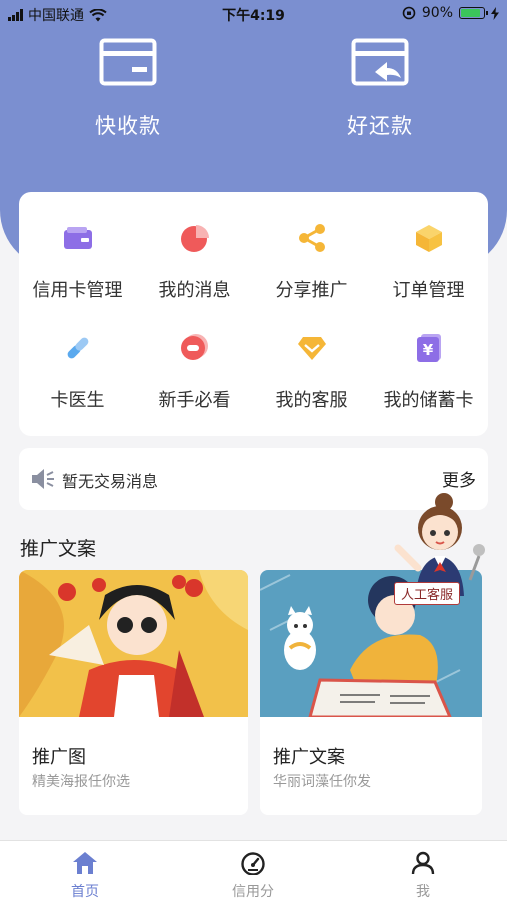 The height and width of the screenshot is (900, 507). What do you see at coordinates (428, 261) in the screenshot?
I see `grid-item-orders: 订单管理` at bounding box center [428, 261].